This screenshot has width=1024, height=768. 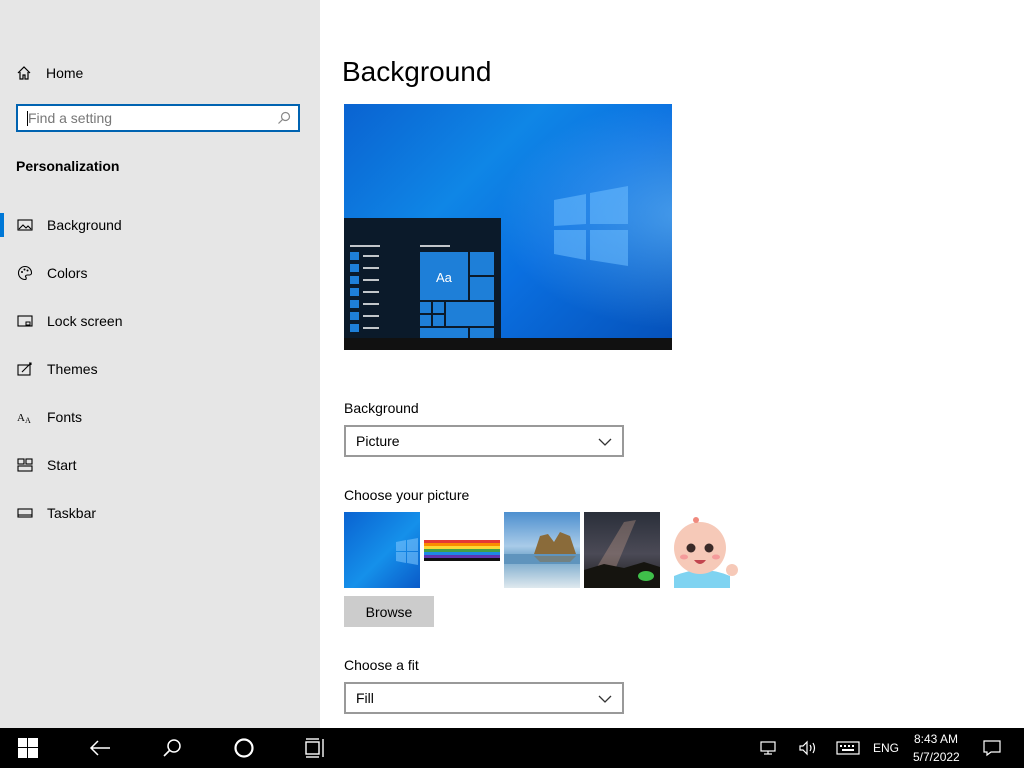 I want to click on sidebar-item-label: Start, so click(x=62, y=465).